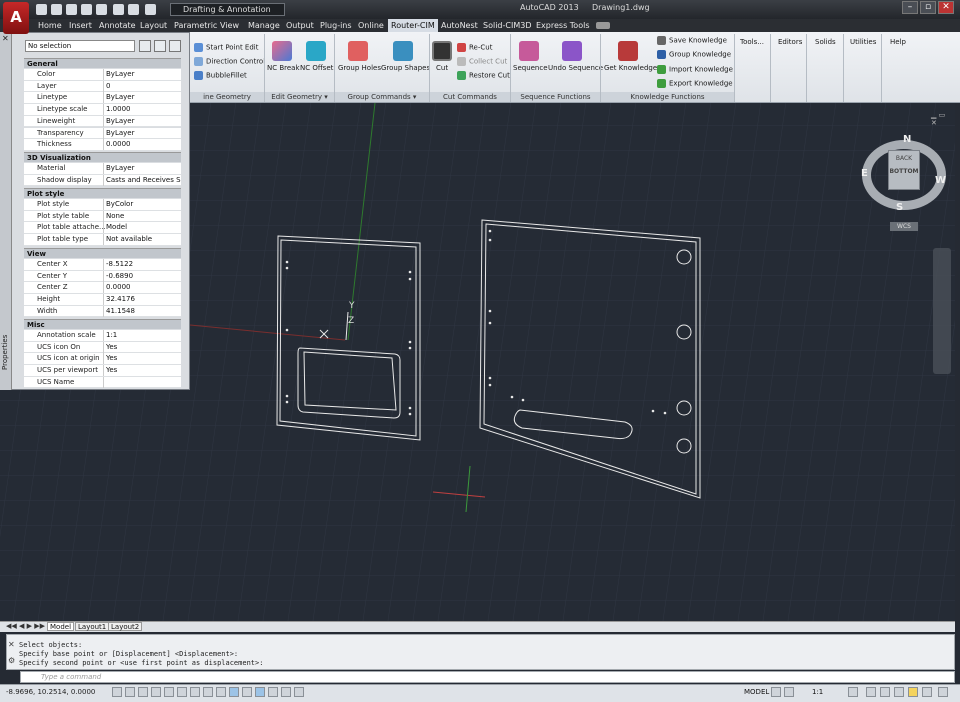 This screenshot has width=960, height=702. Describe the element at coordinates (102, 240) in the screenshot. I see `prop-row: Plot table type Not available` at that location.